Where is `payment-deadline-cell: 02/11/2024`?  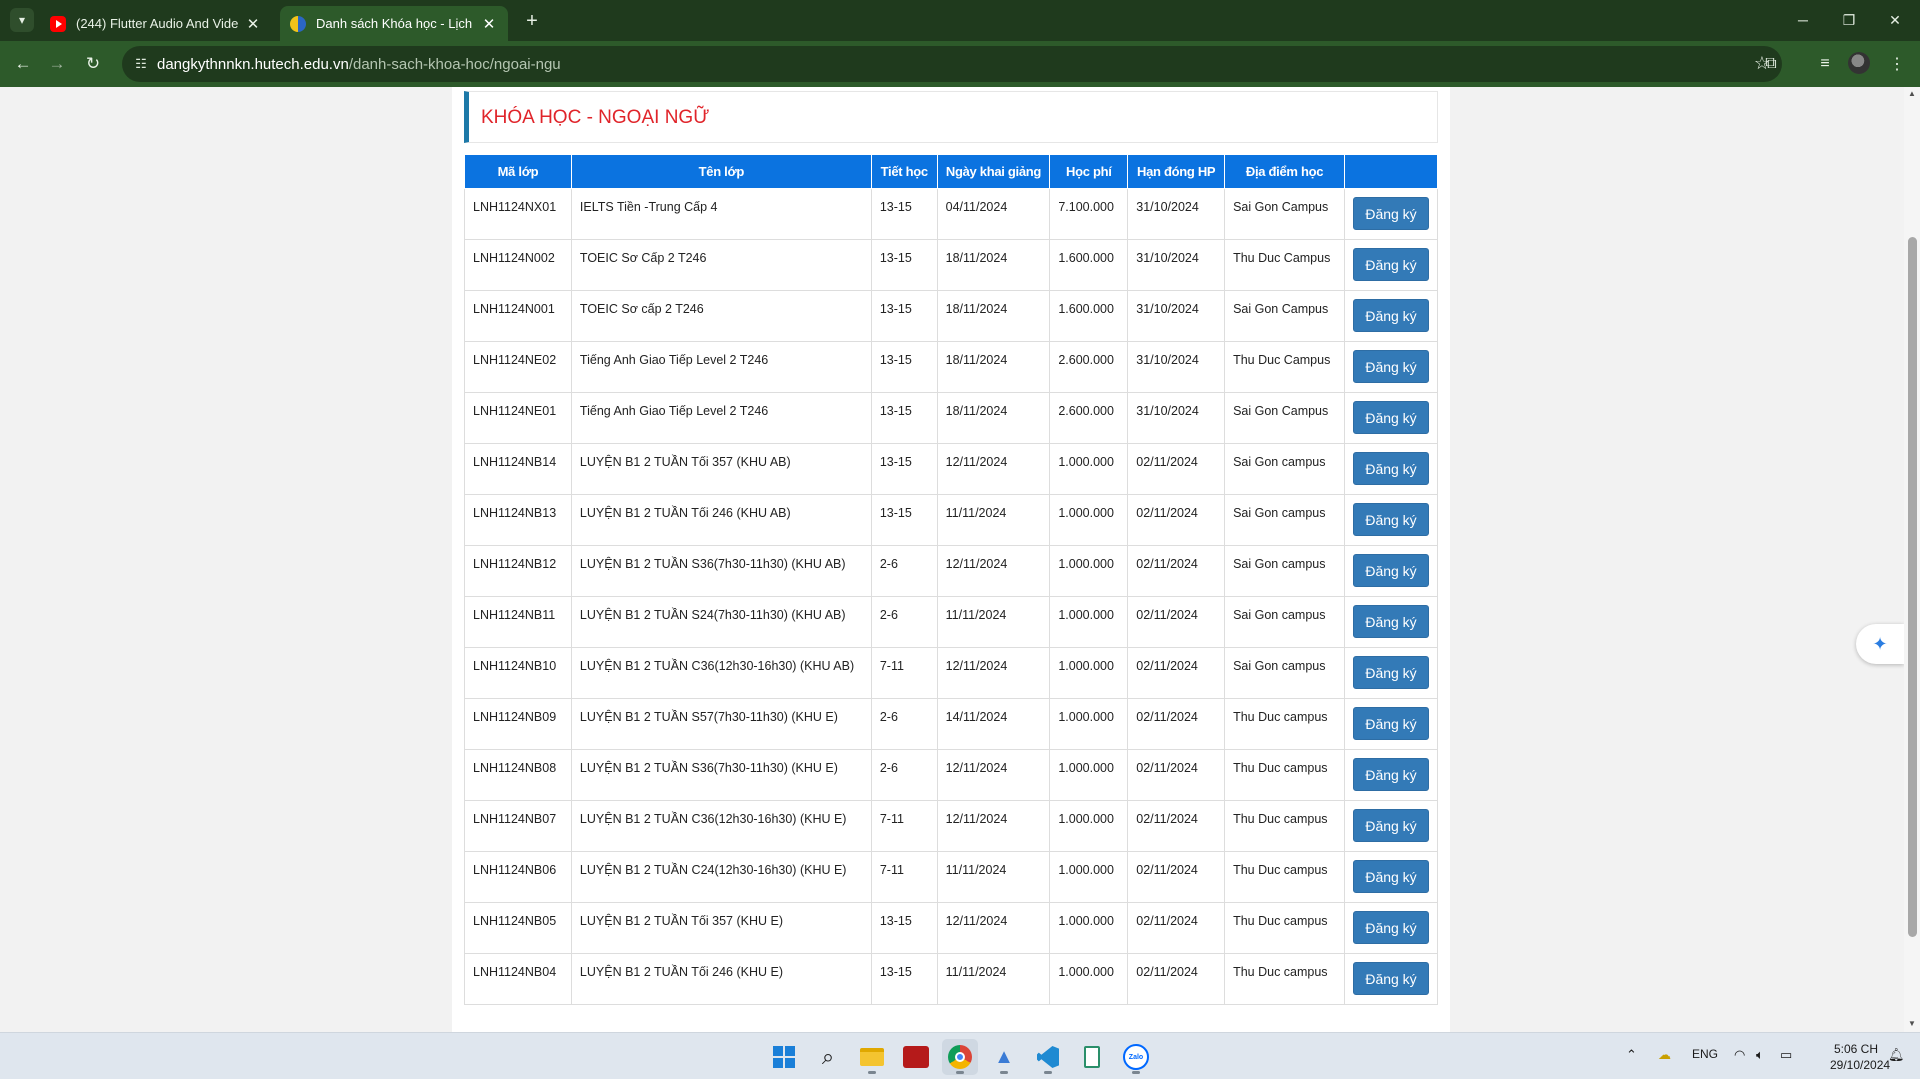 payment-deadline-cell: 02/11/2024 is located at coordinates (1176, 673).